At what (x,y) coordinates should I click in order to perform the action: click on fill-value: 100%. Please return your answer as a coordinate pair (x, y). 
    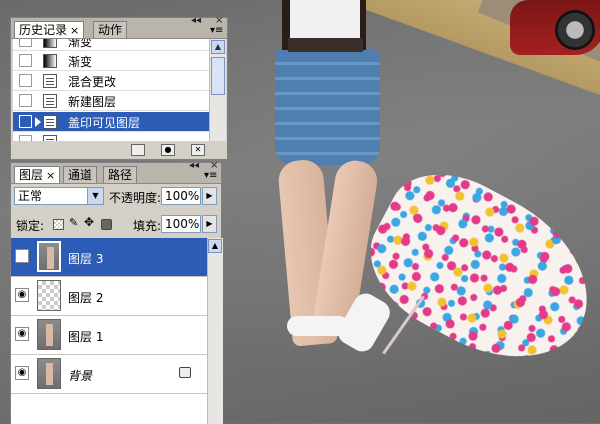
    Looking at the image, I should click on (182, 224).